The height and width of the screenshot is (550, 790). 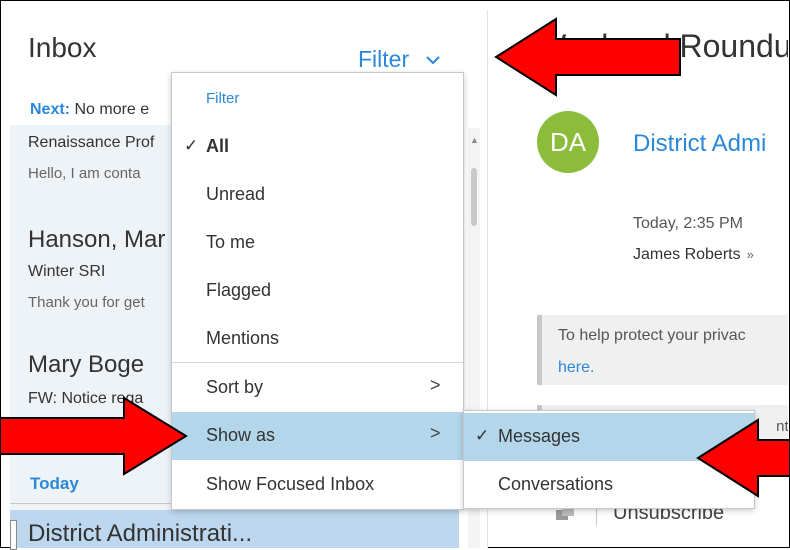 What do you see at coordinates (231, 242) in the screenshot?
I see `menu-item-label: To me` at bounding box center [231, 242].